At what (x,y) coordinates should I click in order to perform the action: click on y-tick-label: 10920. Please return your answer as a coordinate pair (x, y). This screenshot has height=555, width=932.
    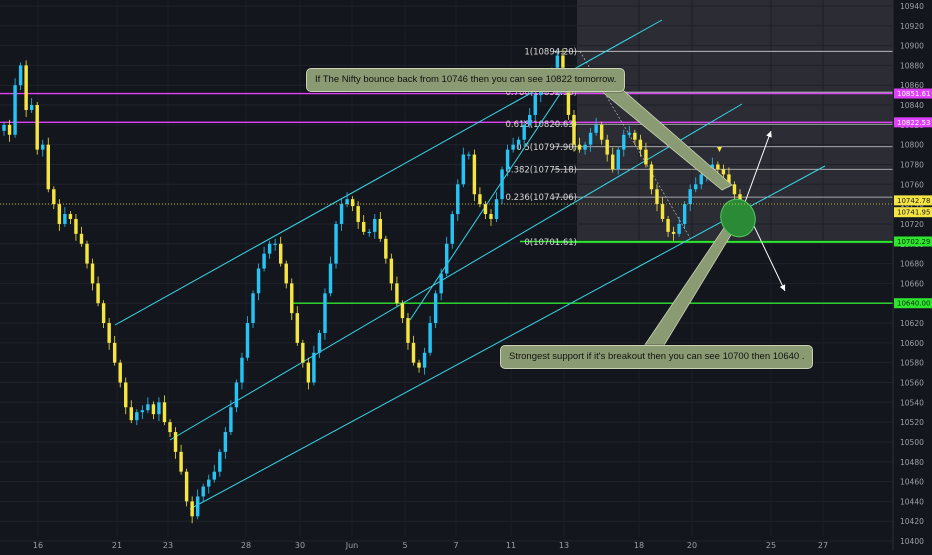
    Looking at the image, I should click on (912, 26).